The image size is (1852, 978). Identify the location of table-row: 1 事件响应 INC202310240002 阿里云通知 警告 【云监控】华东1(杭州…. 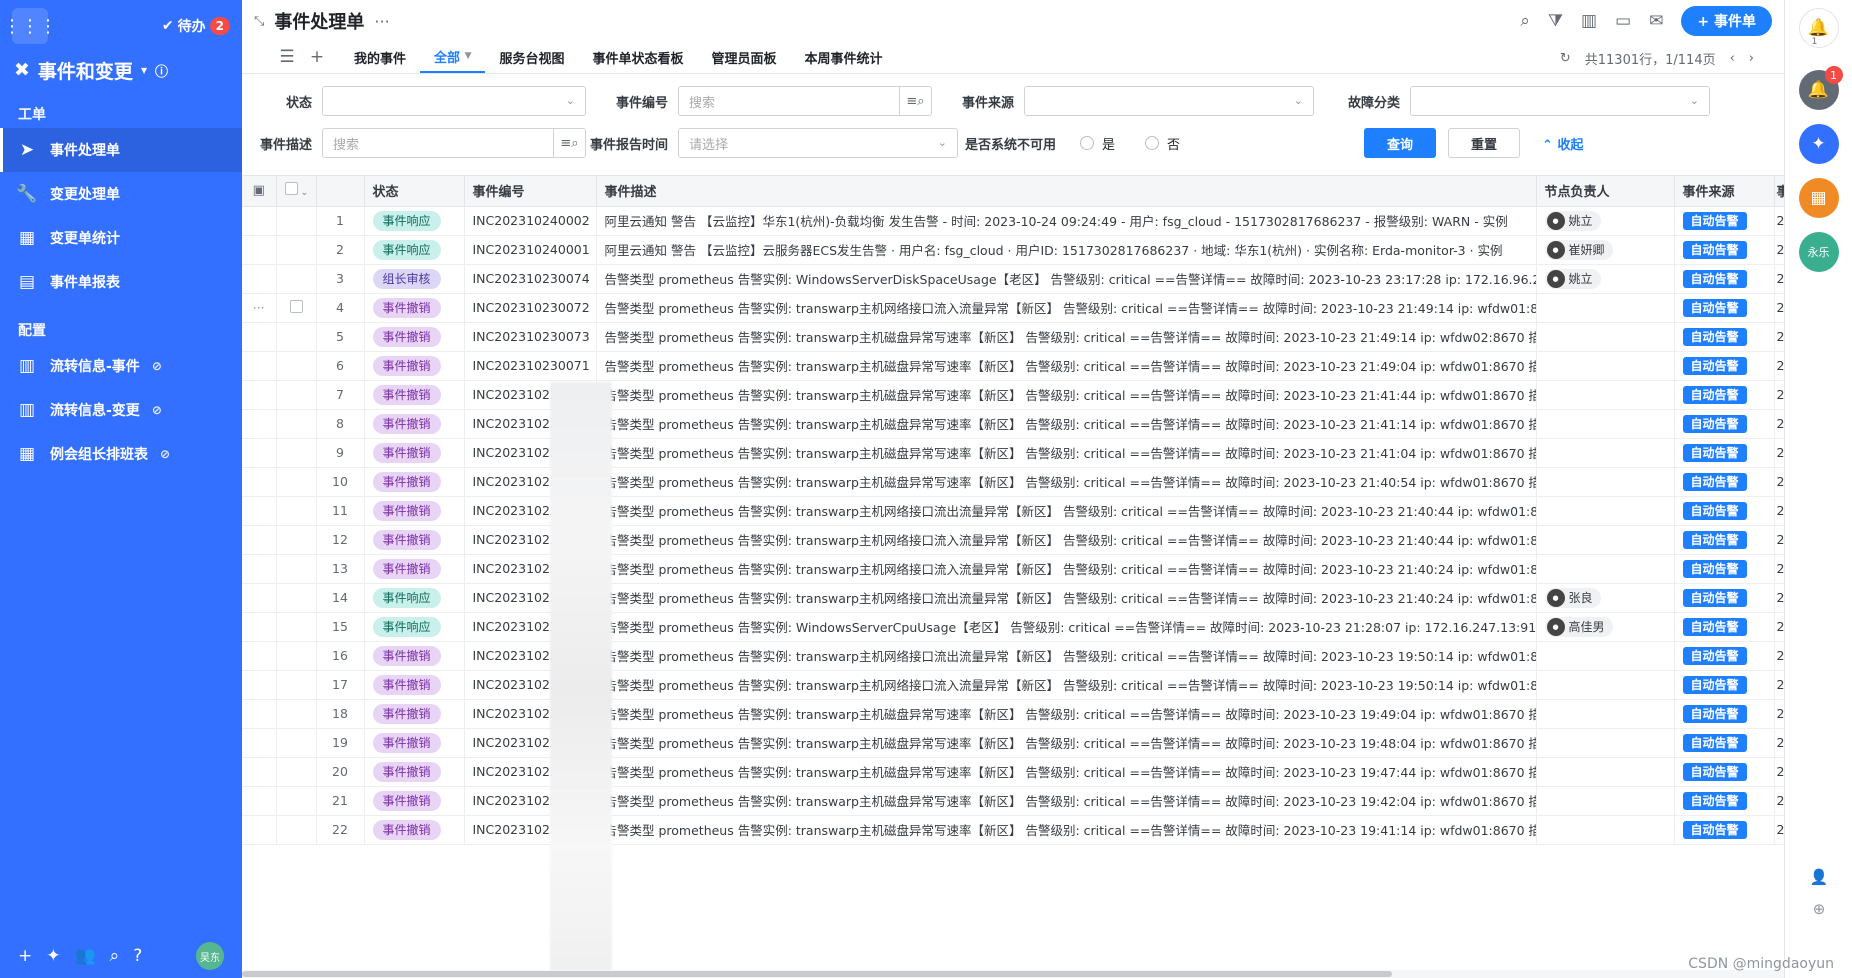
(1013, 221).